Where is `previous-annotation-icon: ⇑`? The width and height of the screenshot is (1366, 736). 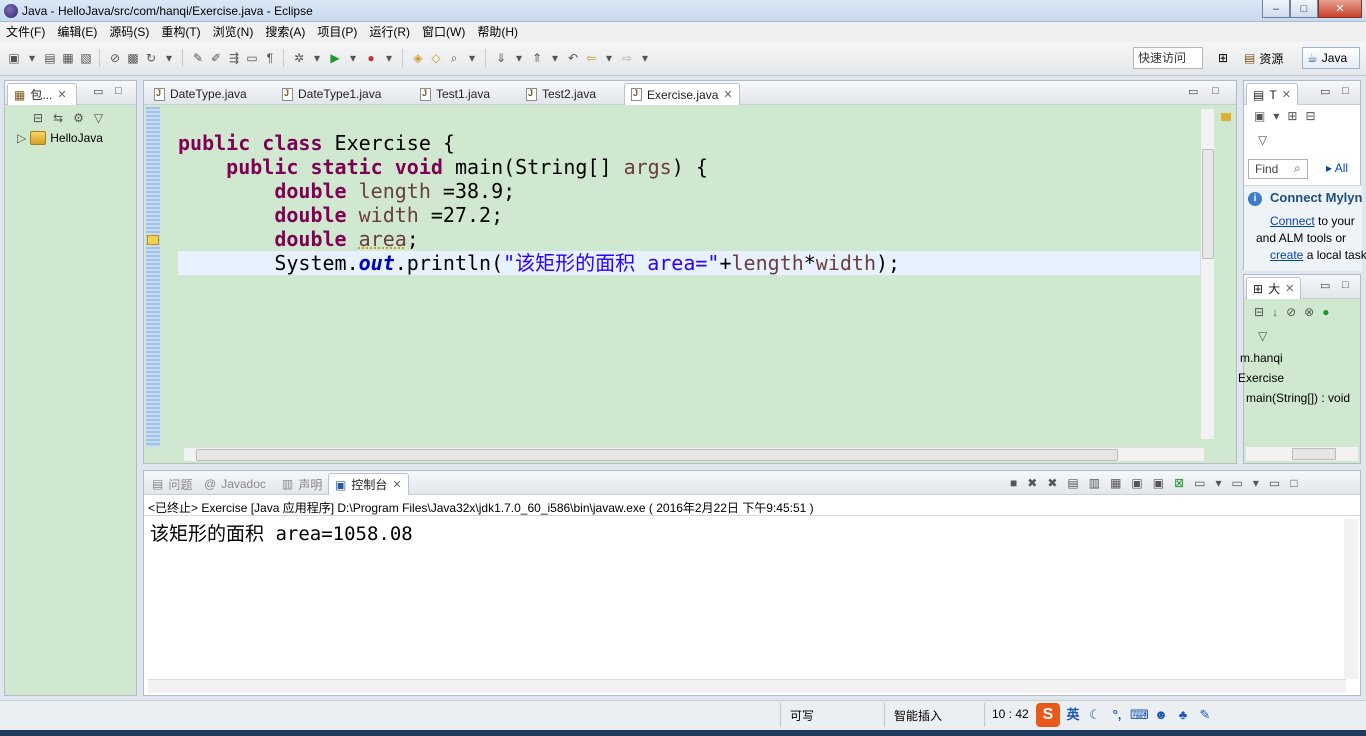 previous-annotation-icon: ⇑ is located at coordinates (537, 58).